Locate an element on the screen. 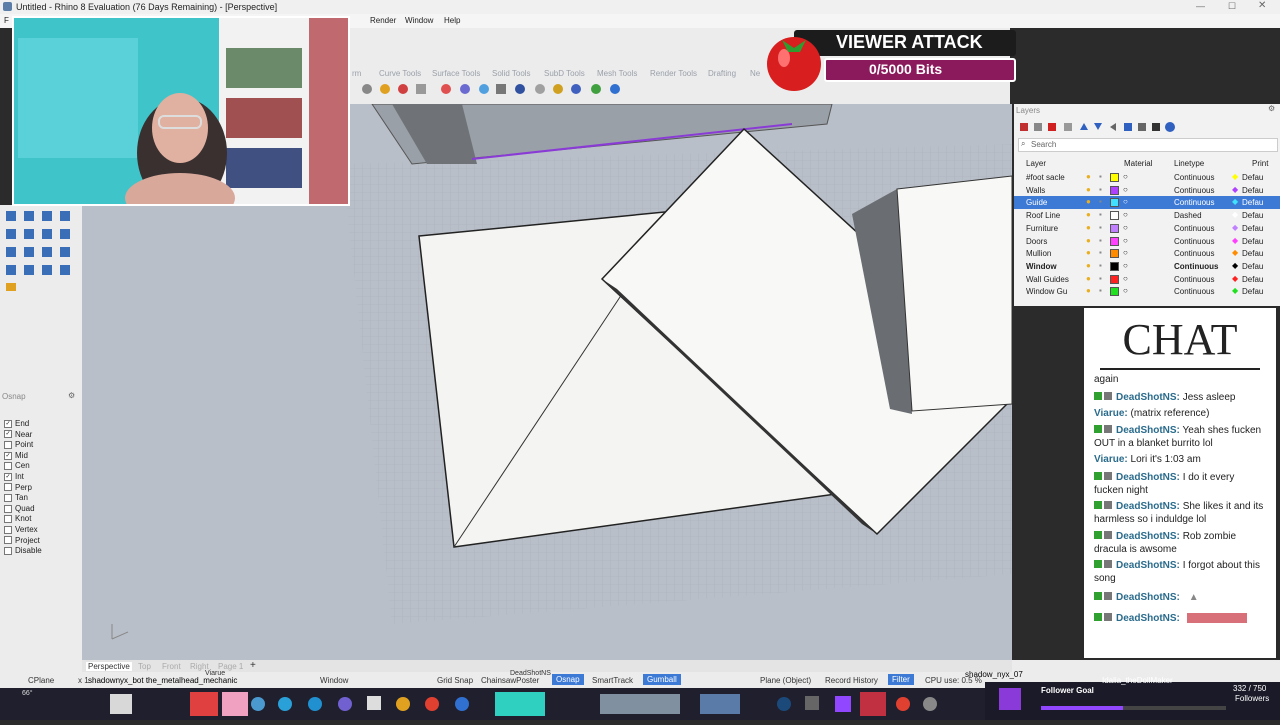  osnap-item-knot: Knot is located at coordinates (17, 518).